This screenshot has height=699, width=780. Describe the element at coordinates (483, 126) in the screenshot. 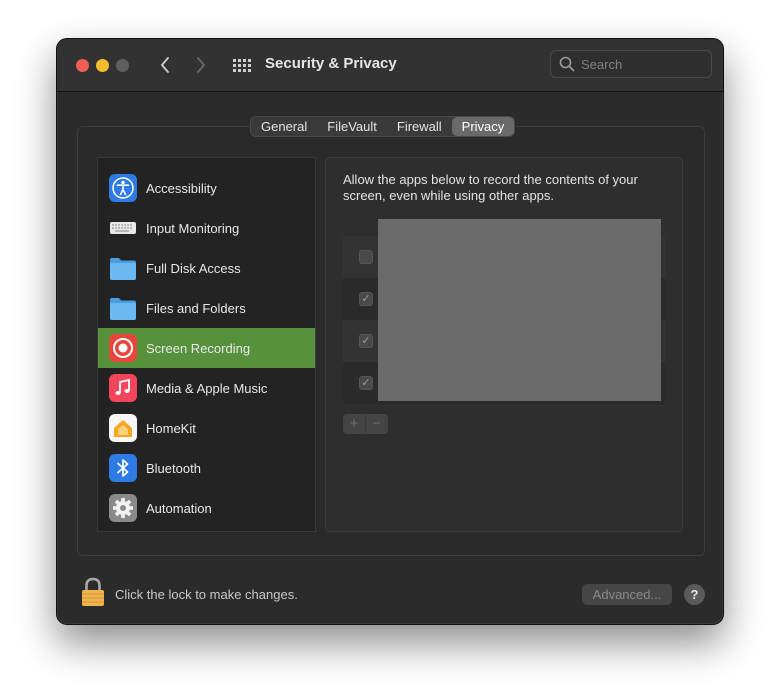

I see `tab-privacy: Privacy` at that location.